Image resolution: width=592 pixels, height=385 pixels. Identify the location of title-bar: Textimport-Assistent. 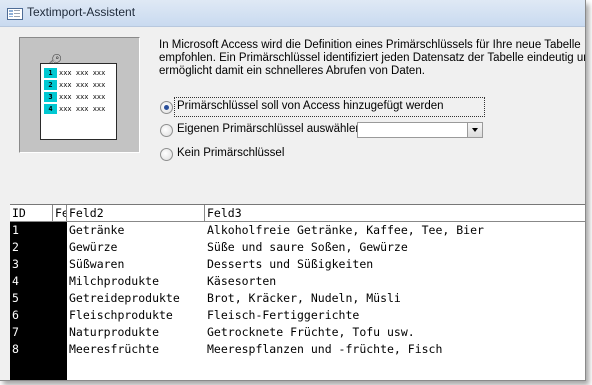
(292, 13).